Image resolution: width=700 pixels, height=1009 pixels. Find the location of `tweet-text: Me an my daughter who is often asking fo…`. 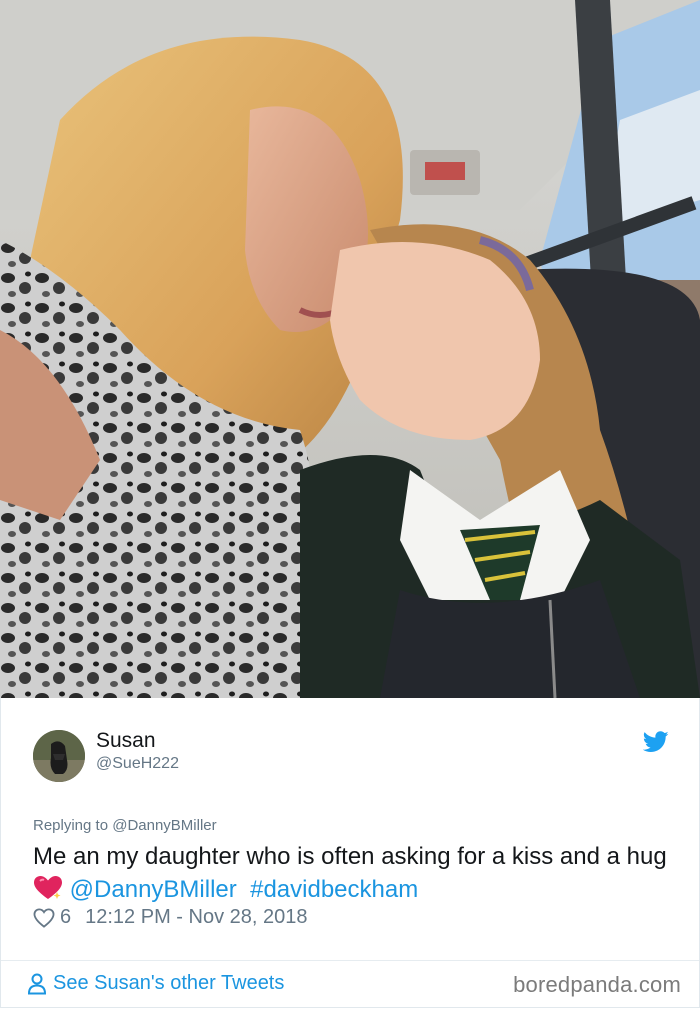

tweet-text: Me an my daughter who is often asking fo… is located at coordinates (353, 873).